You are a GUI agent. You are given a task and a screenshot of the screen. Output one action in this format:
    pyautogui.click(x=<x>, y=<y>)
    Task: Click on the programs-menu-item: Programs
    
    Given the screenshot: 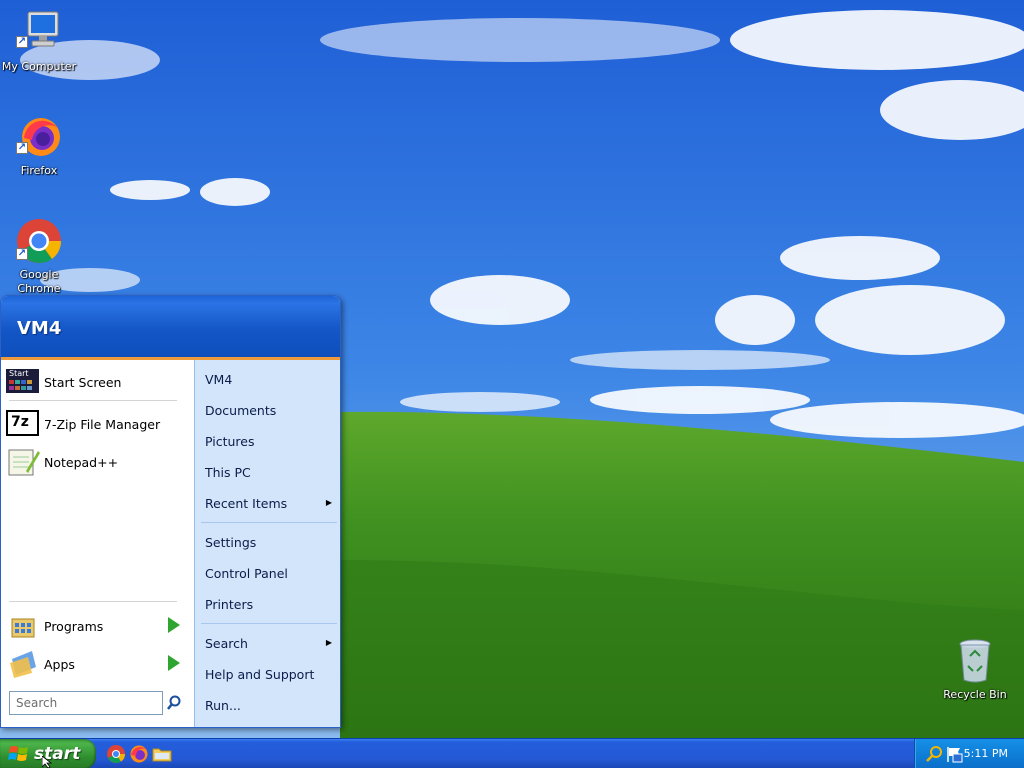 What is the action you would take?
    pyautogui.click(x=98, y=626)
    